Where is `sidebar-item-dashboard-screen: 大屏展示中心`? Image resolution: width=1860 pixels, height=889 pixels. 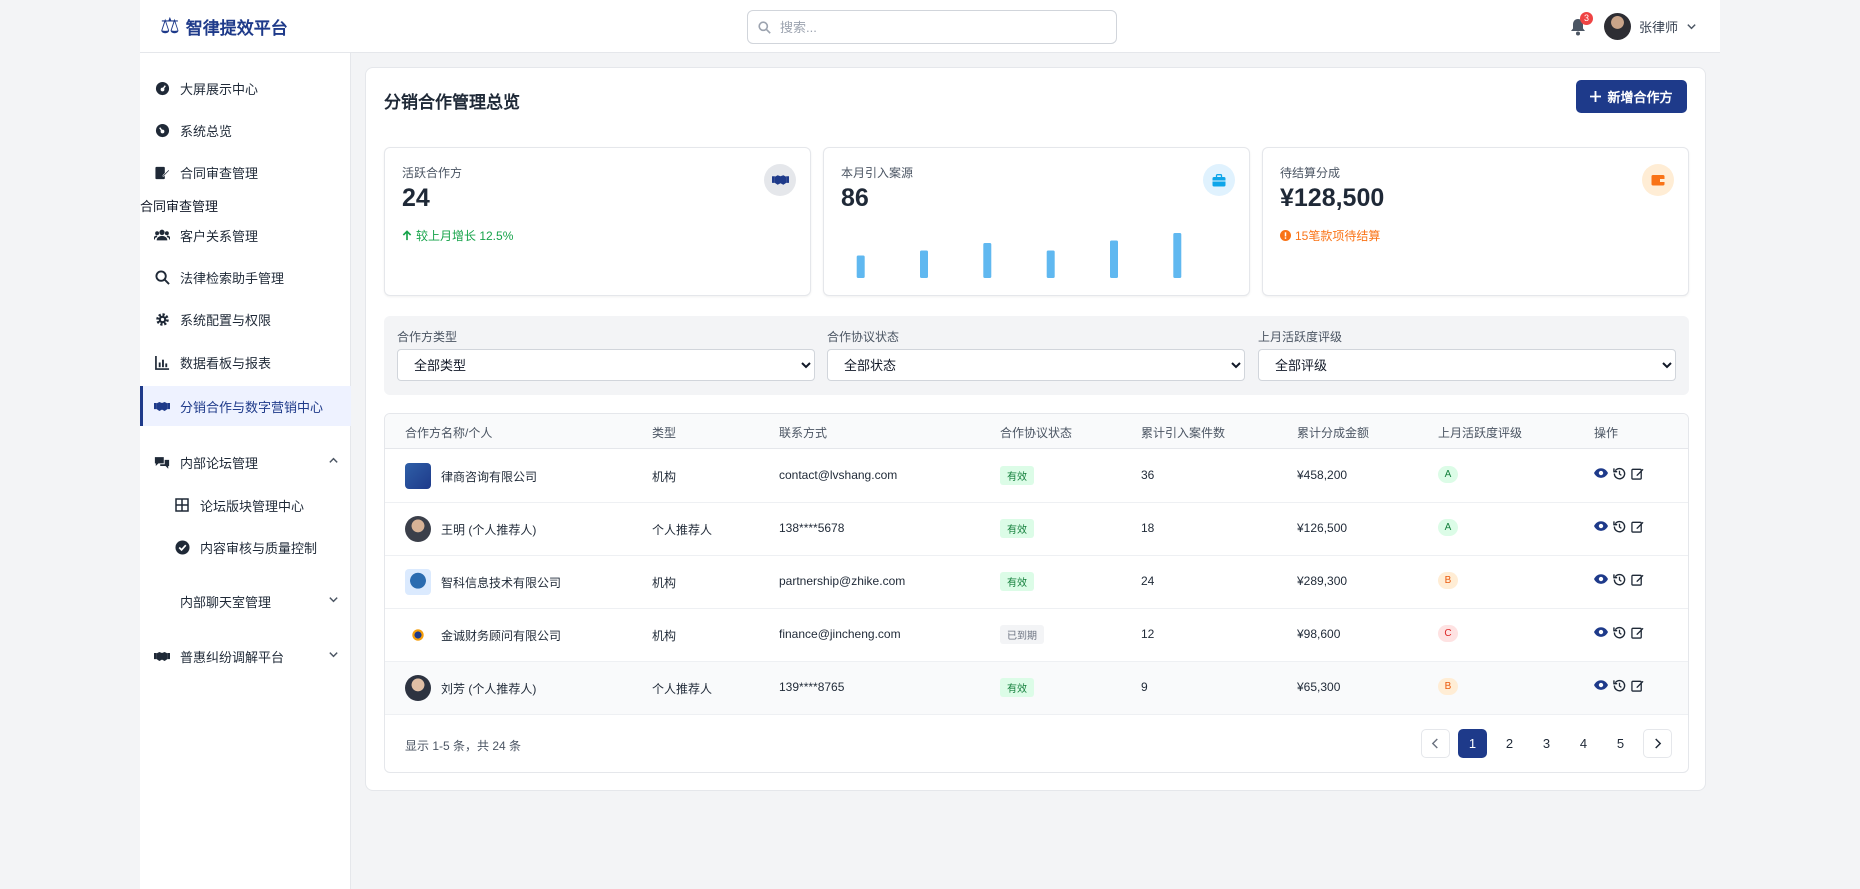
sidebar-item-dashboard-screen: 大屏展示中心 is located at coordinates (245, 88).